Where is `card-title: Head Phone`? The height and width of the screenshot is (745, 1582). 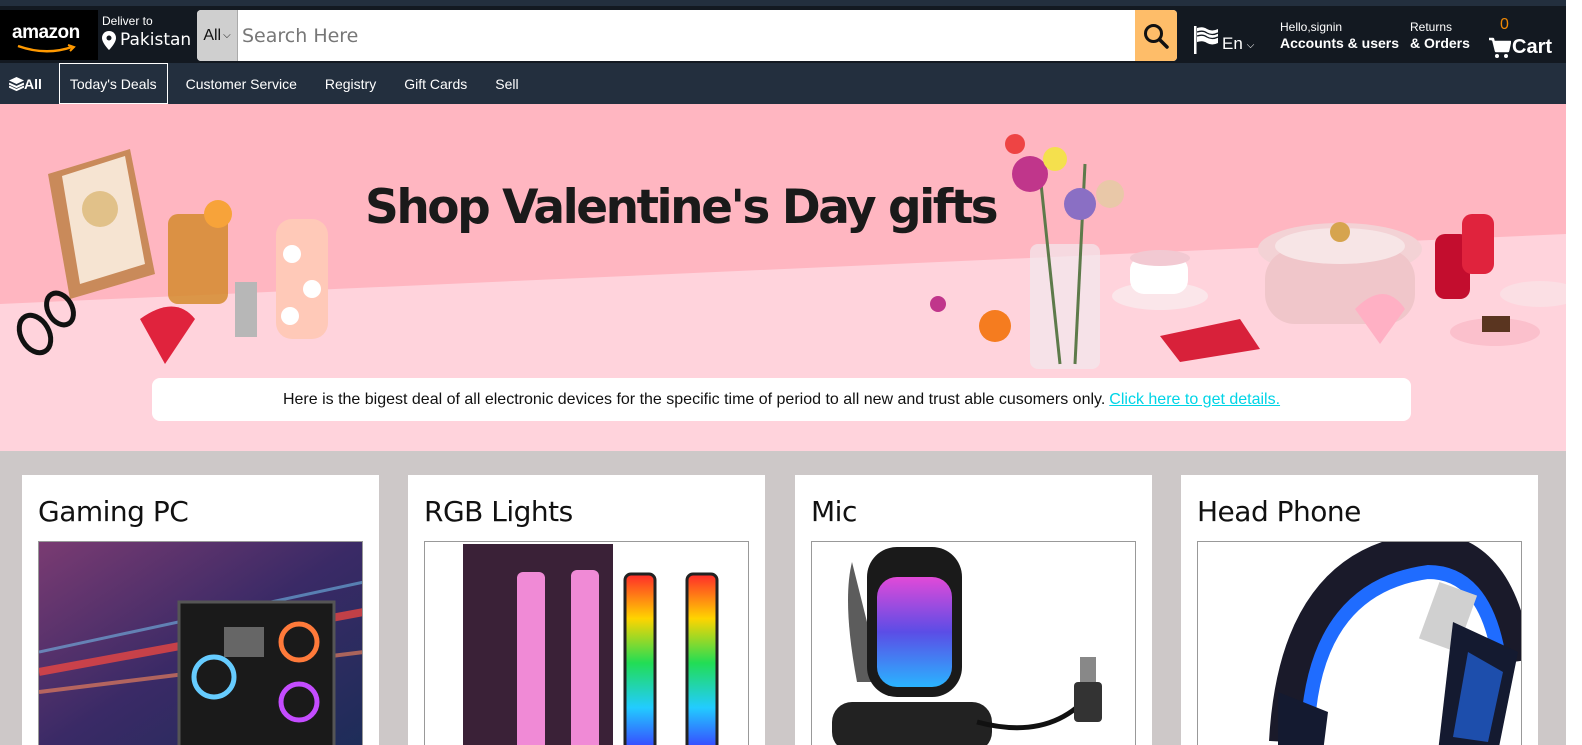 card-title: Head Phone is located at coordinates (1279, 511).